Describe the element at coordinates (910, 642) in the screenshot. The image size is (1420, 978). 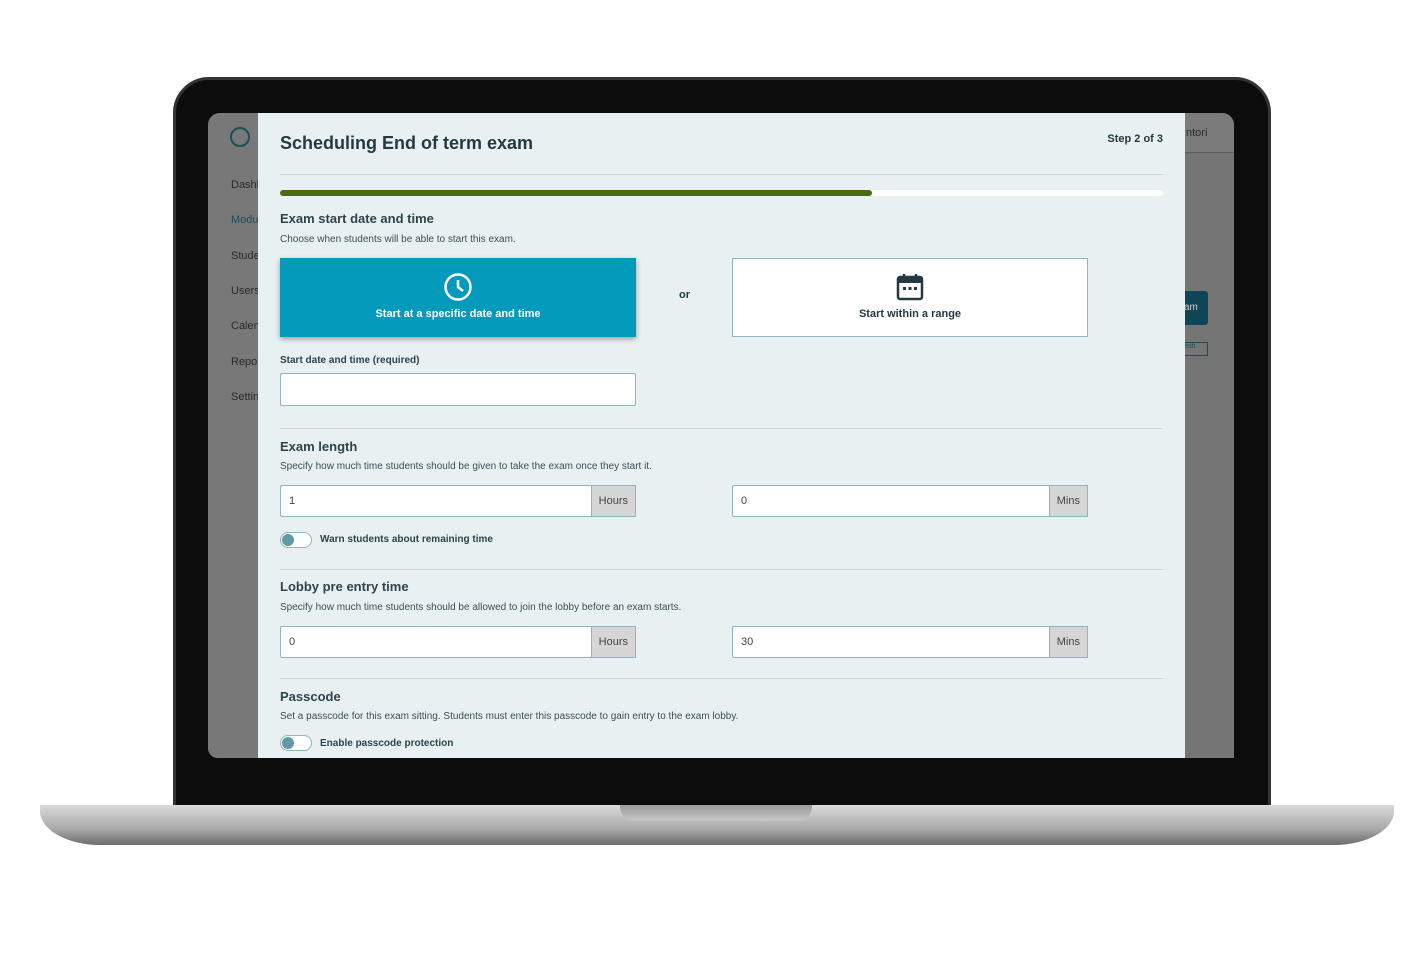
I see `lobby-mins-input: 30 Mins` at that location.